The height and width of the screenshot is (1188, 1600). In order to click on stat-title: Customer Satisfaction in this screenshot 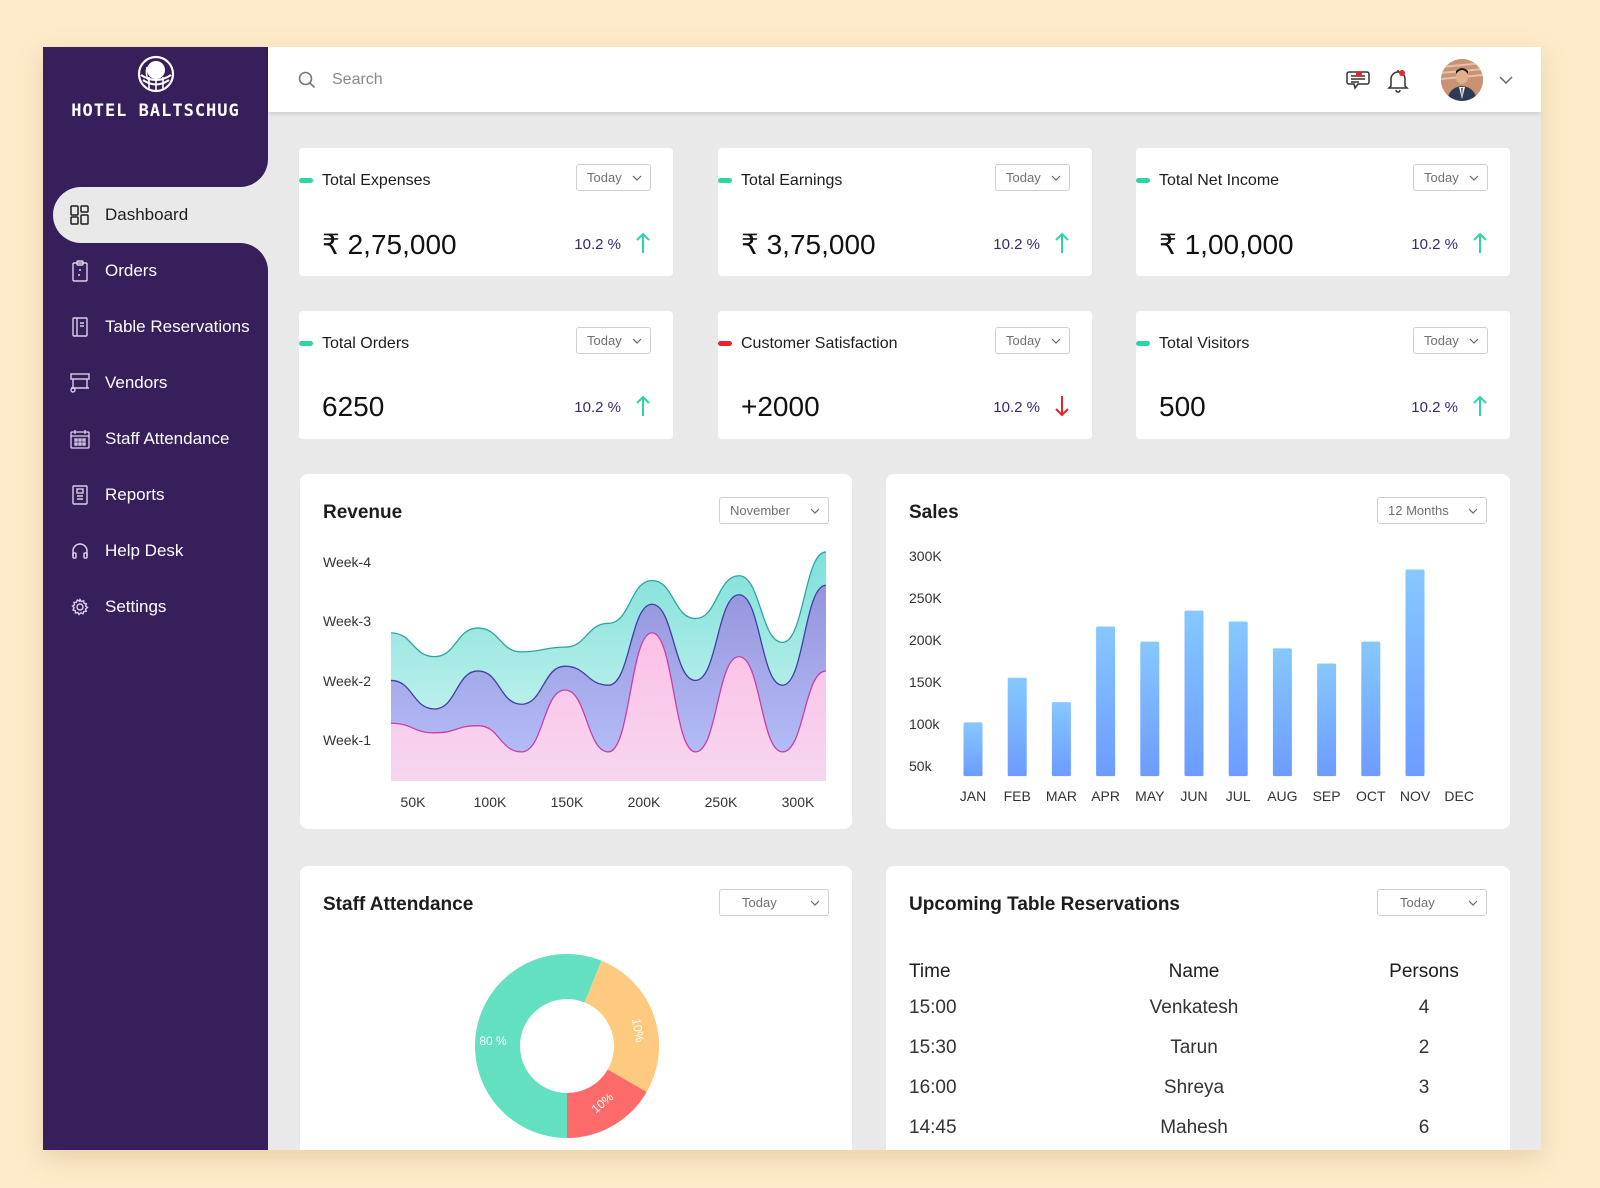, I will do `click(819, 343)`.